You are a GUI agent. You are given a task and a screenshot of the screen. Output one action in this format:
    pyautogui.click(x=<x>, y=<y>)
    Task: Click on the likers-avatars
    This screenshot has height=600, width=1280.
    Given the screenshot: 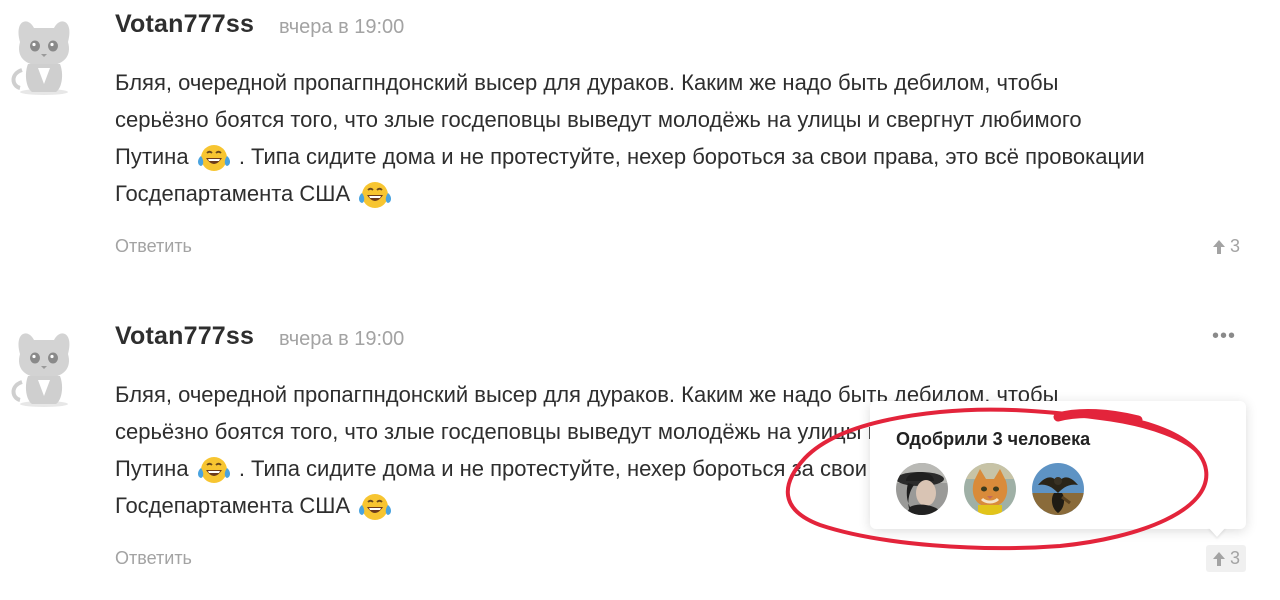 What is the action you would take?
    pyautogui.click(x=990, y=489)
    